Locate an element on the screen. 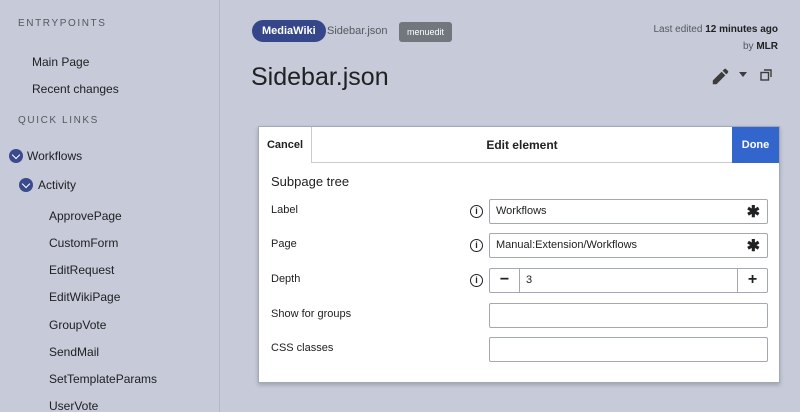 The image size is (800, 412). depth-field-label: Depth is located at coordinates (286, 279).